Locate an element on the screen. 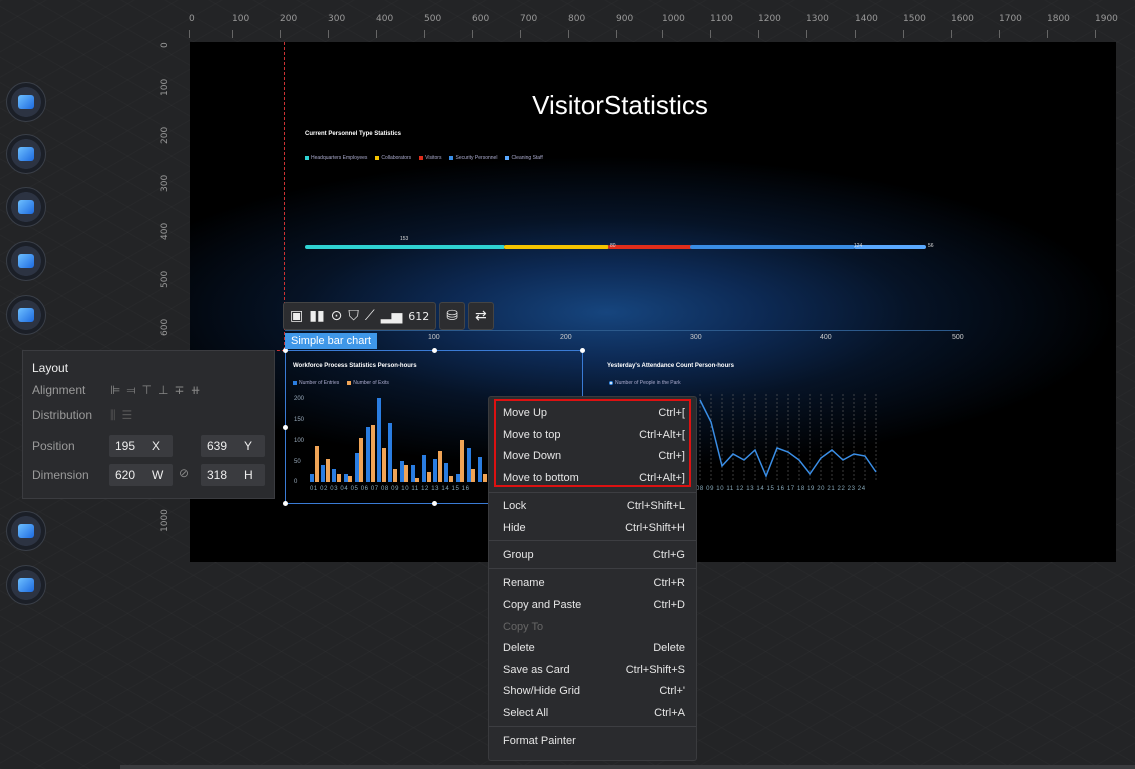 This screenshot has height=769, width=1135. menu-item-copy-to: Copy To is located at coordinates (523, 627).